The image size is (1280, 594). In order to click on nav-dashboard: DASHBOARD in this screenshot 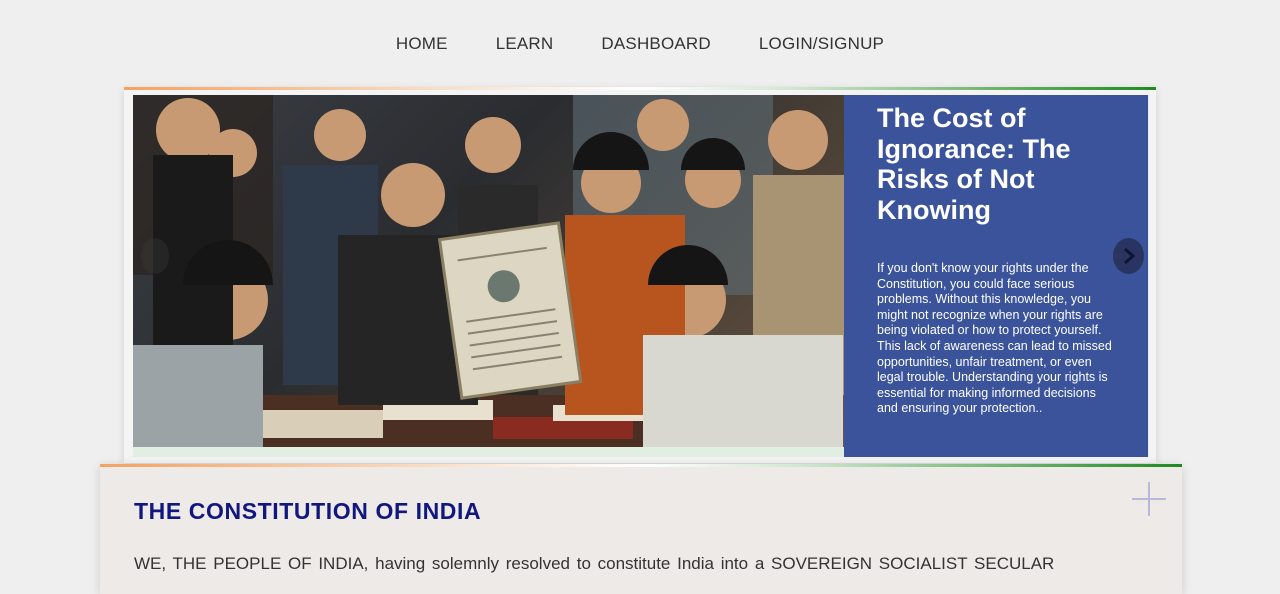, I will do `click(656, 44)`.